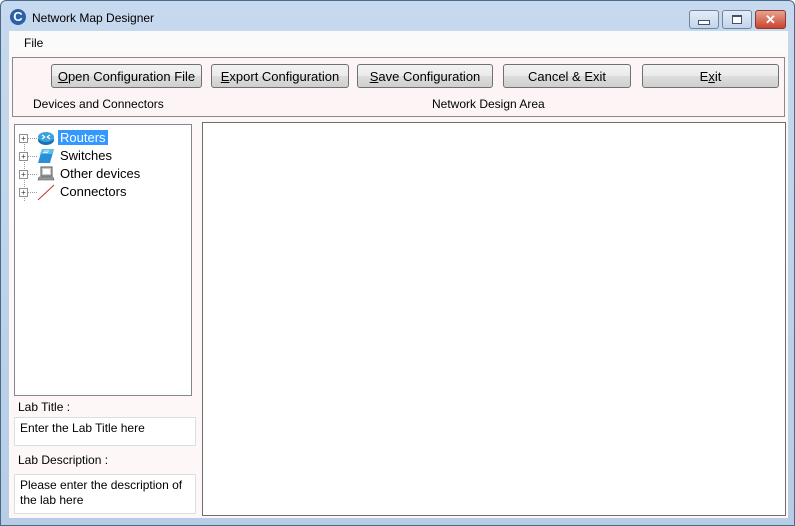 Image resolution: width=795 pixels, height=526 pixels. What do you see at coordinates (62, 76) in the screenshot?
I see `mnemonic: O` at bounding box center [62, 76].